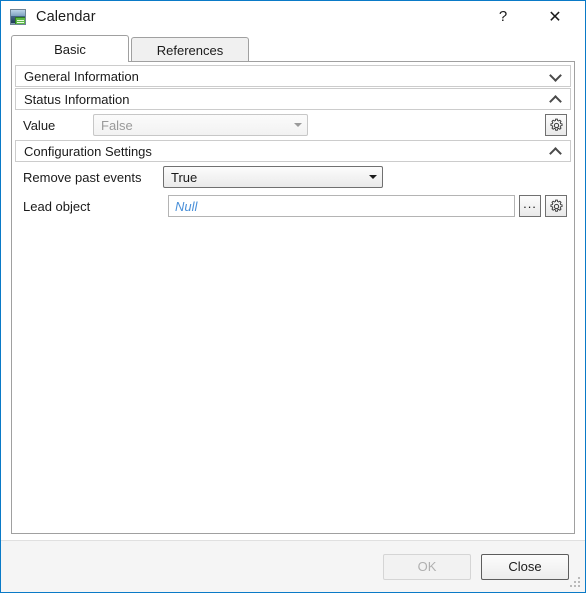 This screenshot has height=593, width=586. Describe the element at coordinates (555, 16) in the screenshot. I see `close-icon: ✕` at that location.